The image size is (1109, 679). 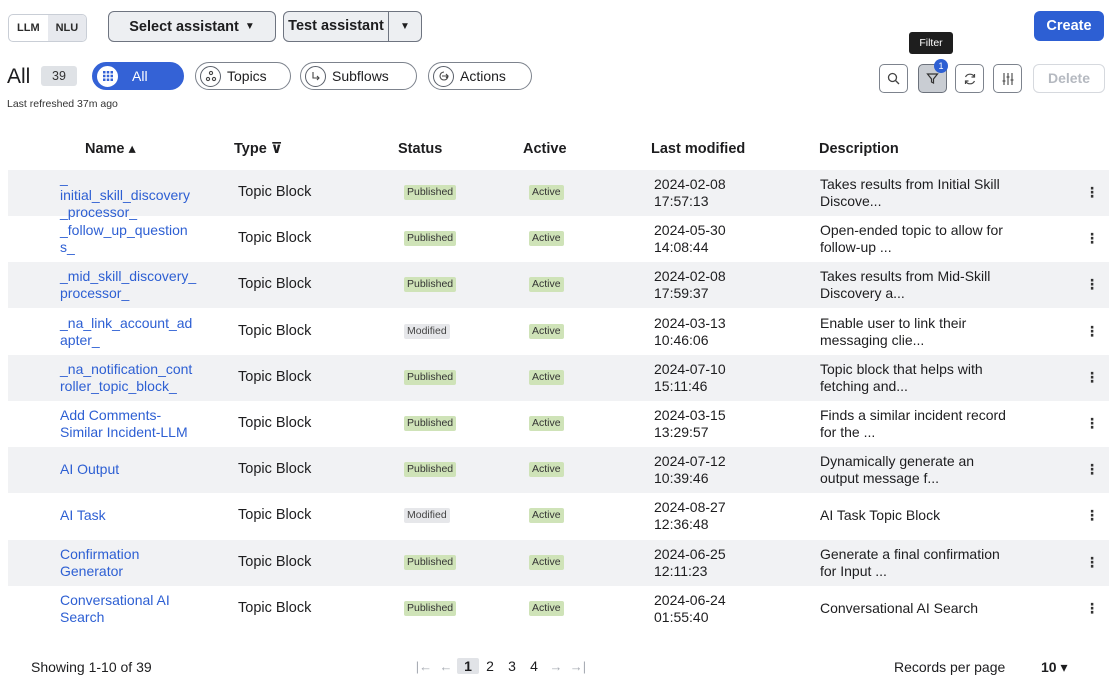 What do you see at coordinates (137, 609) in the screenshot?
I see `row-name-link: Conversational AI Search` at bounding box center [137, 609].